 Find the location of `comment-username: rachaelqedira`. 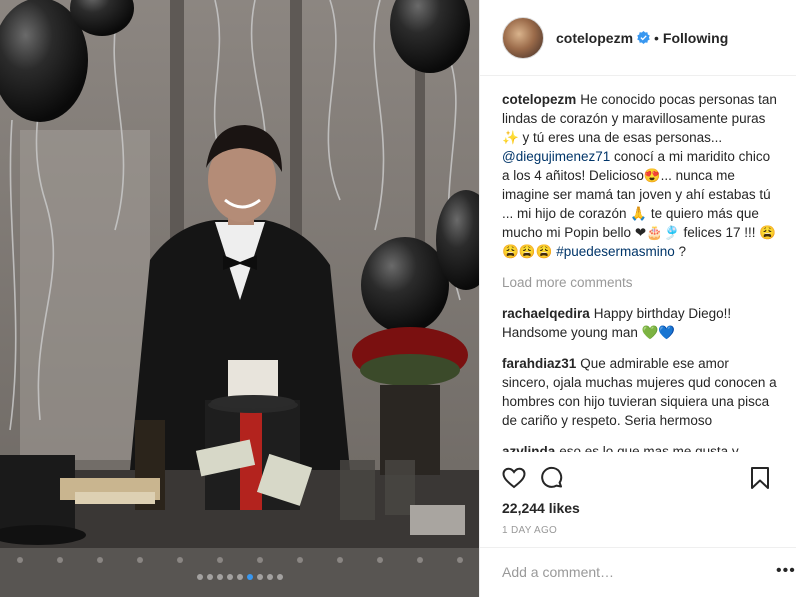

comment-username: rachaelqedira is located at coordinates (546, 313).